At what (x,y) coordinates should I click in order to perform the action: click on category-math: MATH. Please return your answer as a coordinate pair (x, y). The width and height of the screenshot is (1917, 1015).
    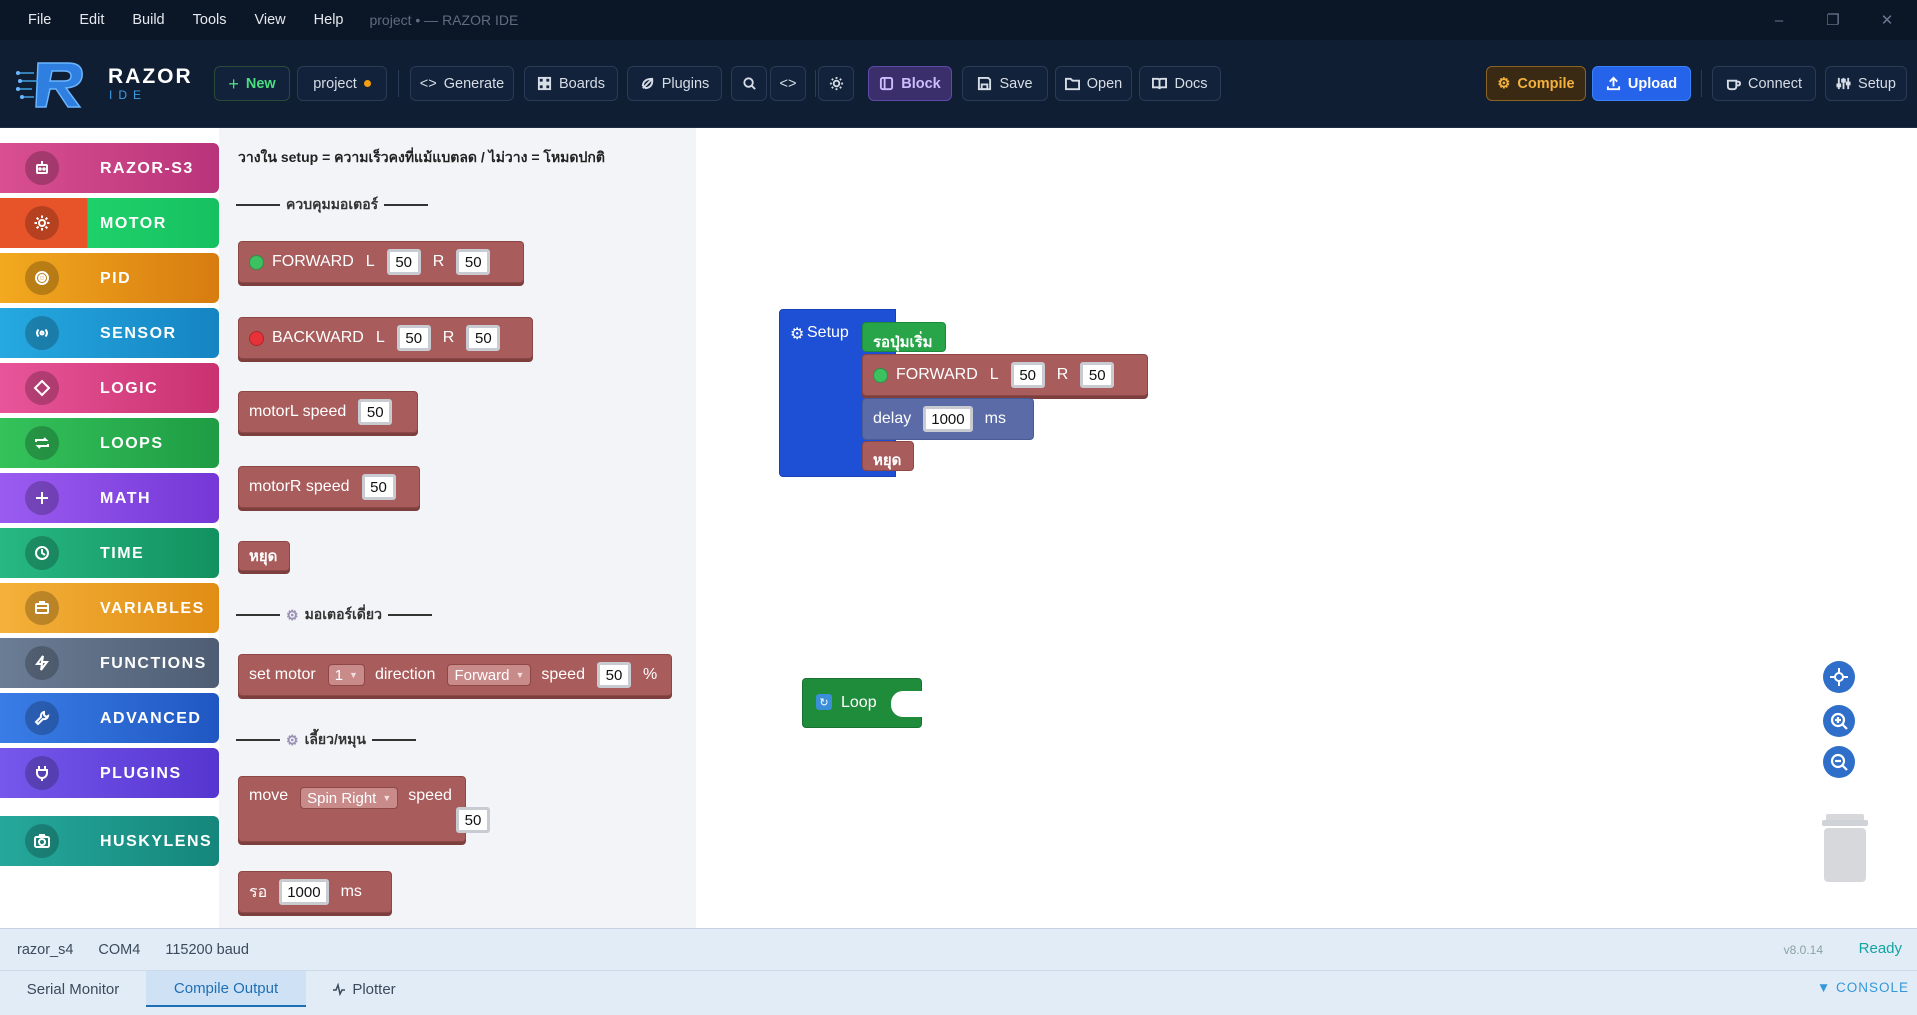
    Looking at the image, I should click on (109, 498).